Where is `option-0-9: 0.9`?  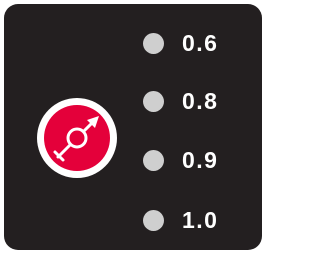 option-0-9: 0.9 is located at coordinates (198, 160).